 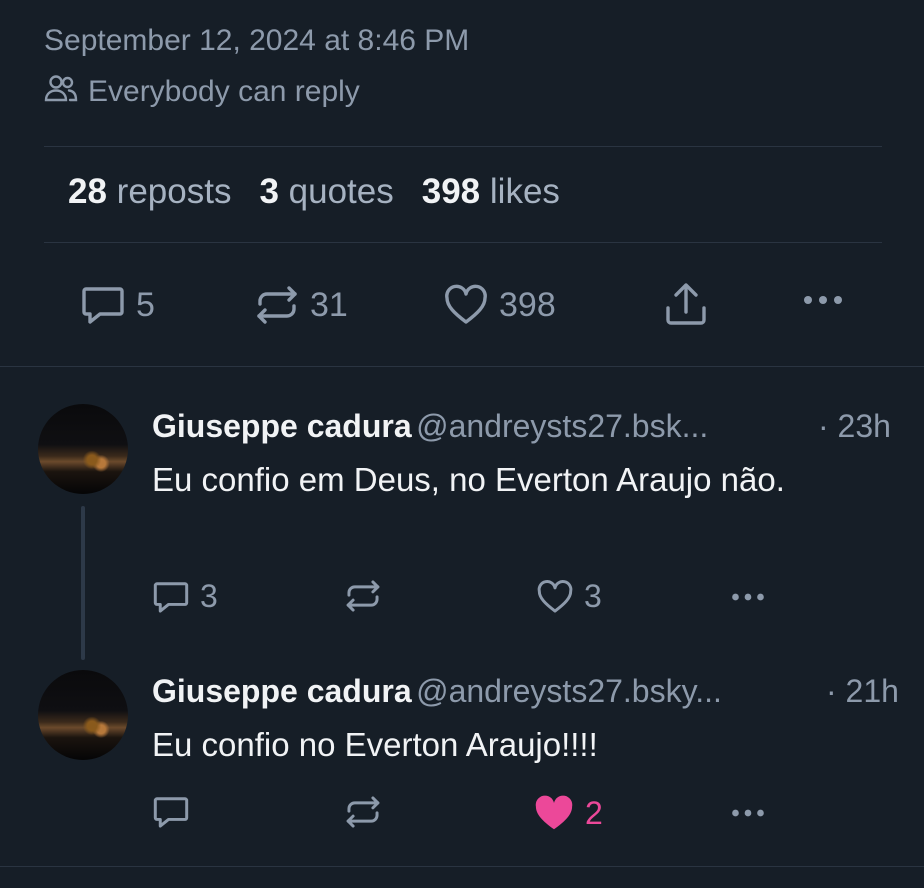 I want to click on thread-line, so click(x=83, y=583).